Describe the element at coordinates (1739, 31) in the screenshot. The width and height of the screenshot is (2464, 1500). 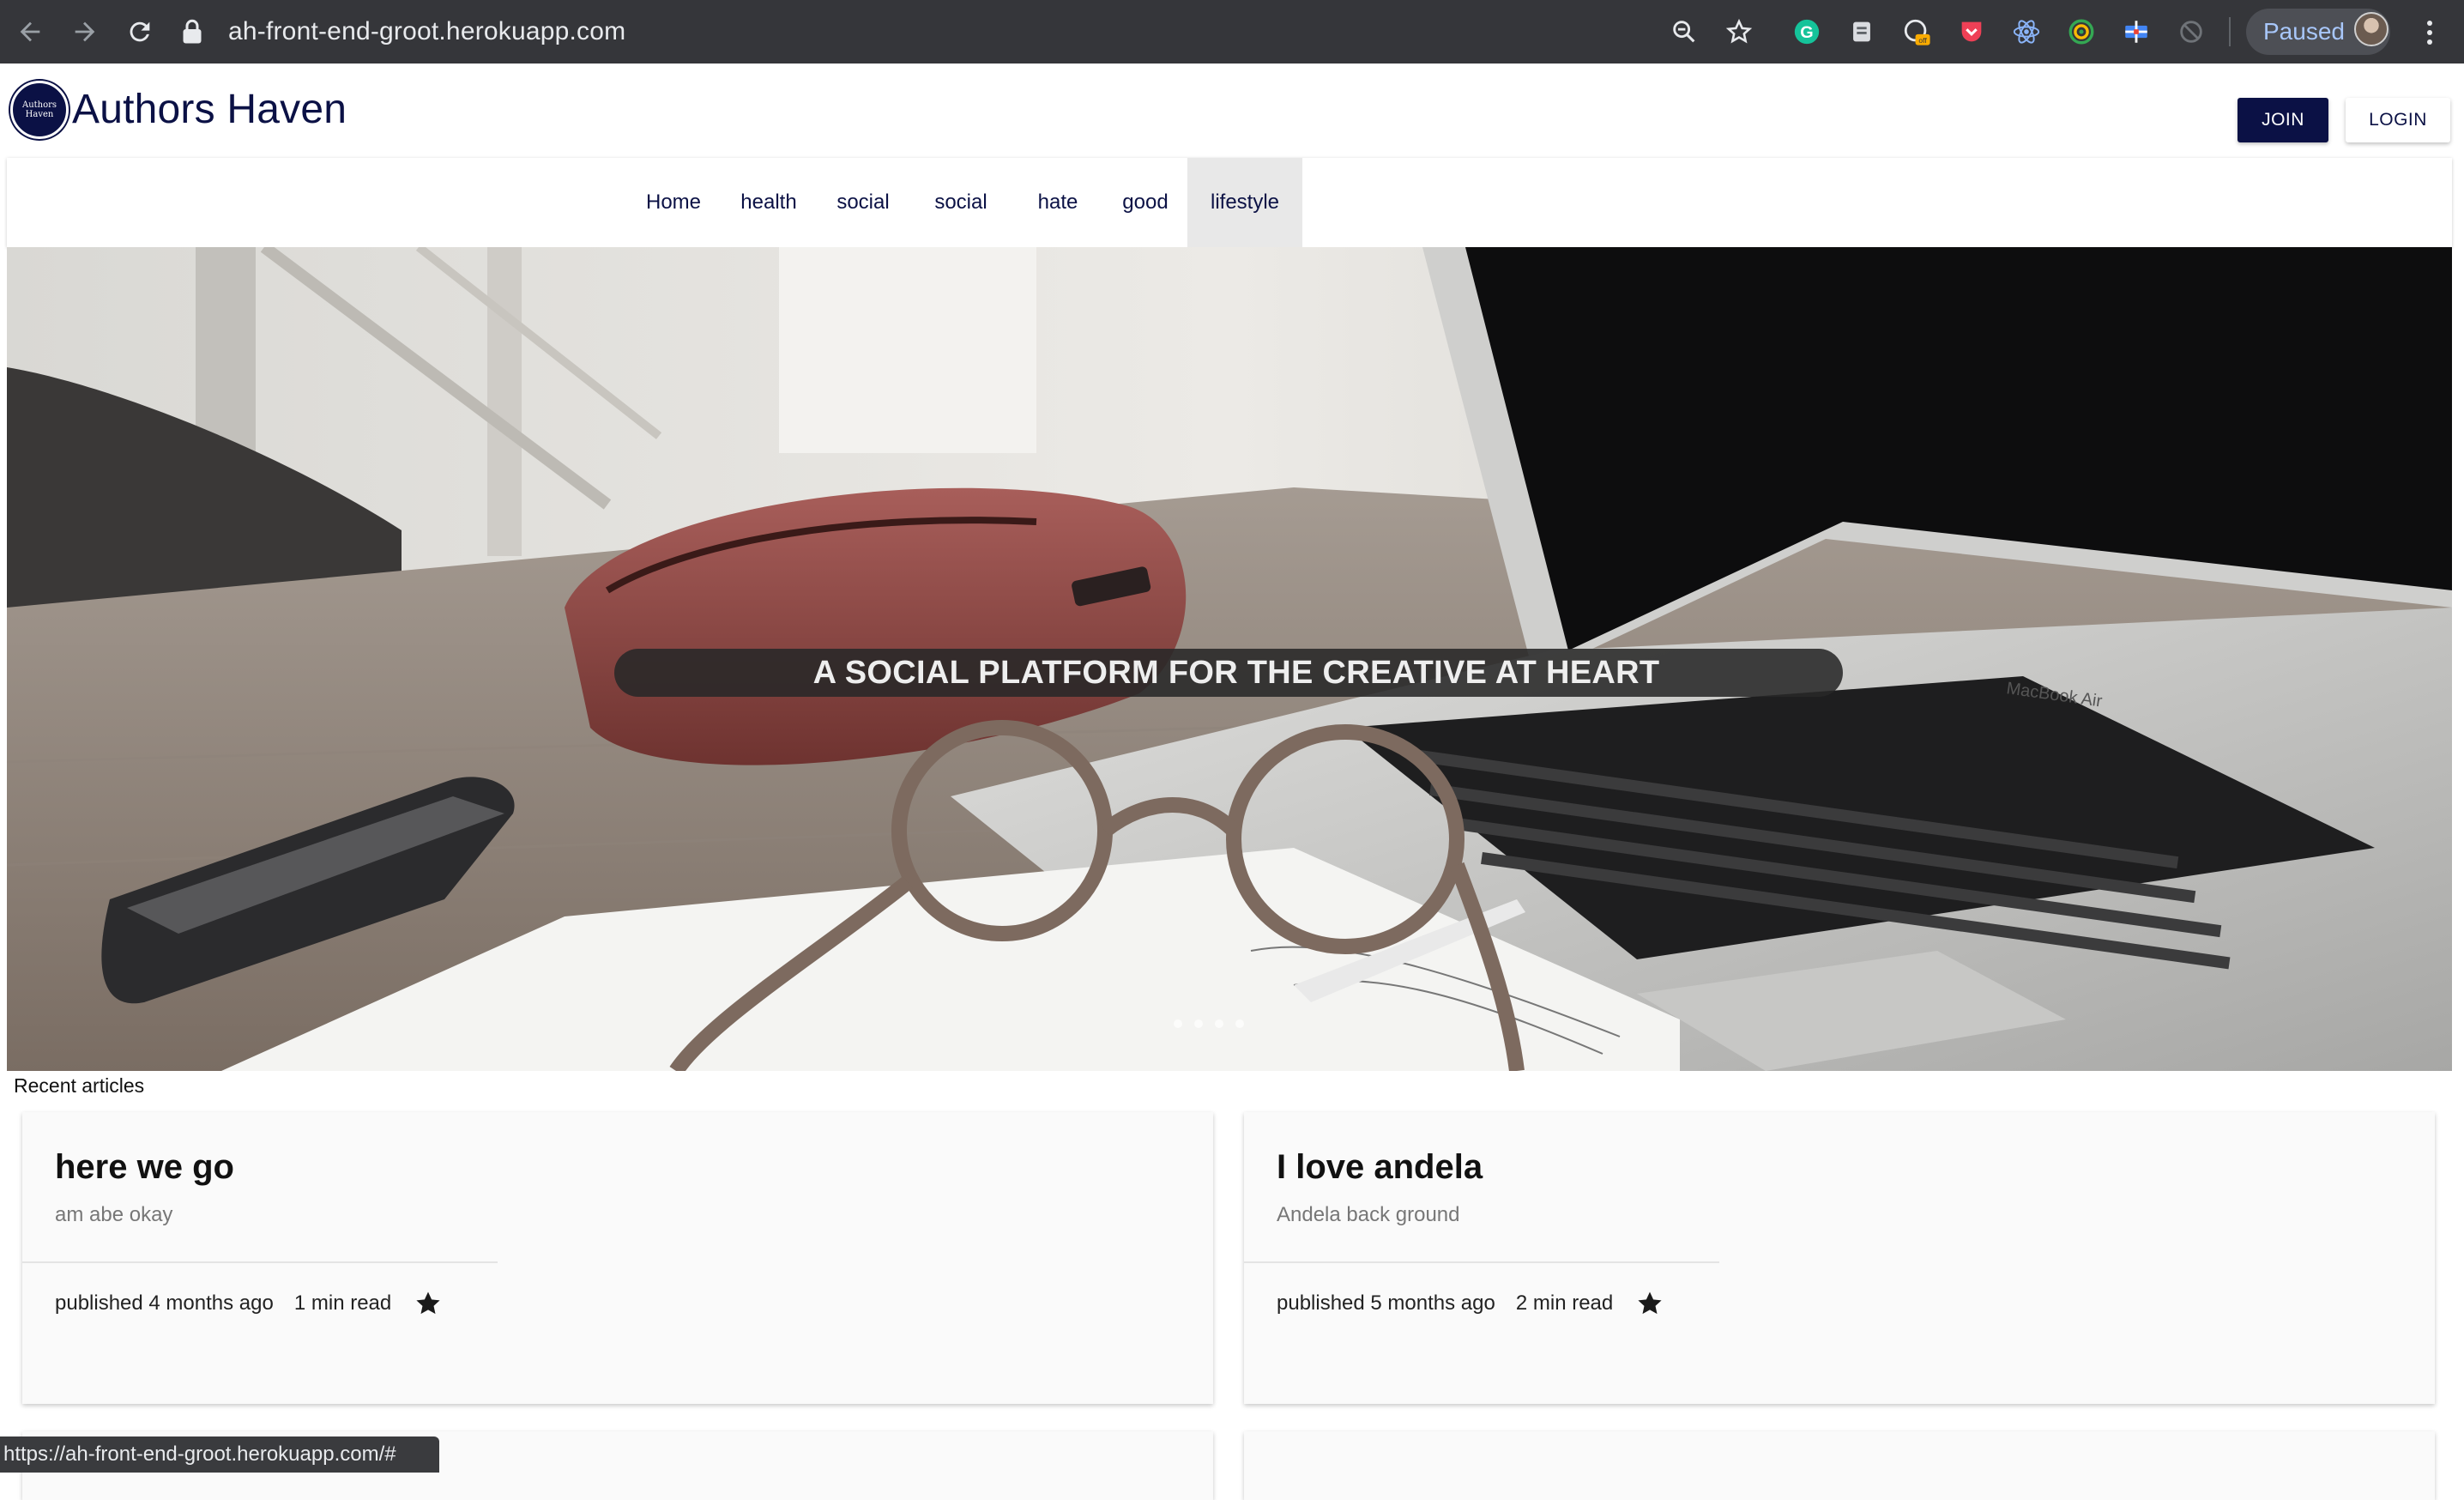
I see `bookmark-star-icon` at that location.